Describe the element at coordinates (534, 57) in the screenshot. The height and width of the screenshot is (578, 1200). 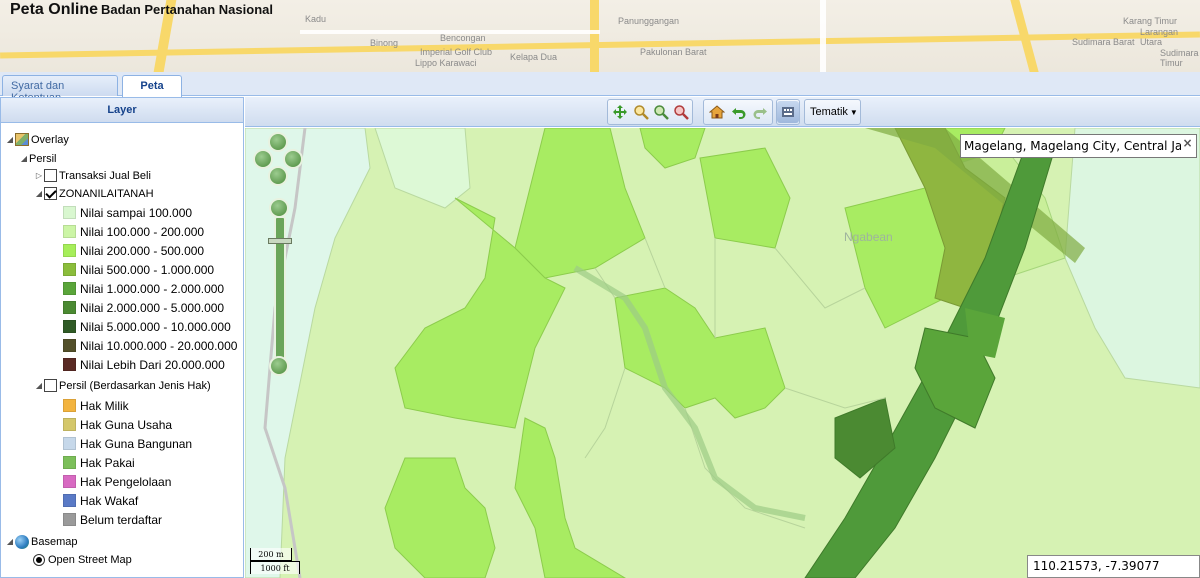
I see `basemap-label: Kelapa Dua` at that location.